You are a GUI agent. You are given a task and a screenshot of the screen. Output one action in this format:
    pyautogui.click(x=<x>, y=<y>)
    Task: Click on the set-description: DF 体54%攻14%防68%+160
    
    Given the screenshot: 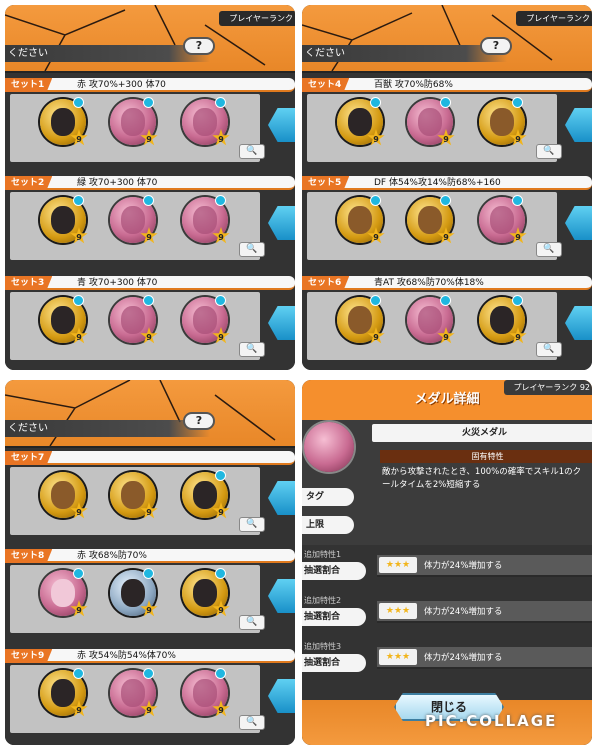 What is the action you would take?
    pyautogui.click(x=437, y=183)
    